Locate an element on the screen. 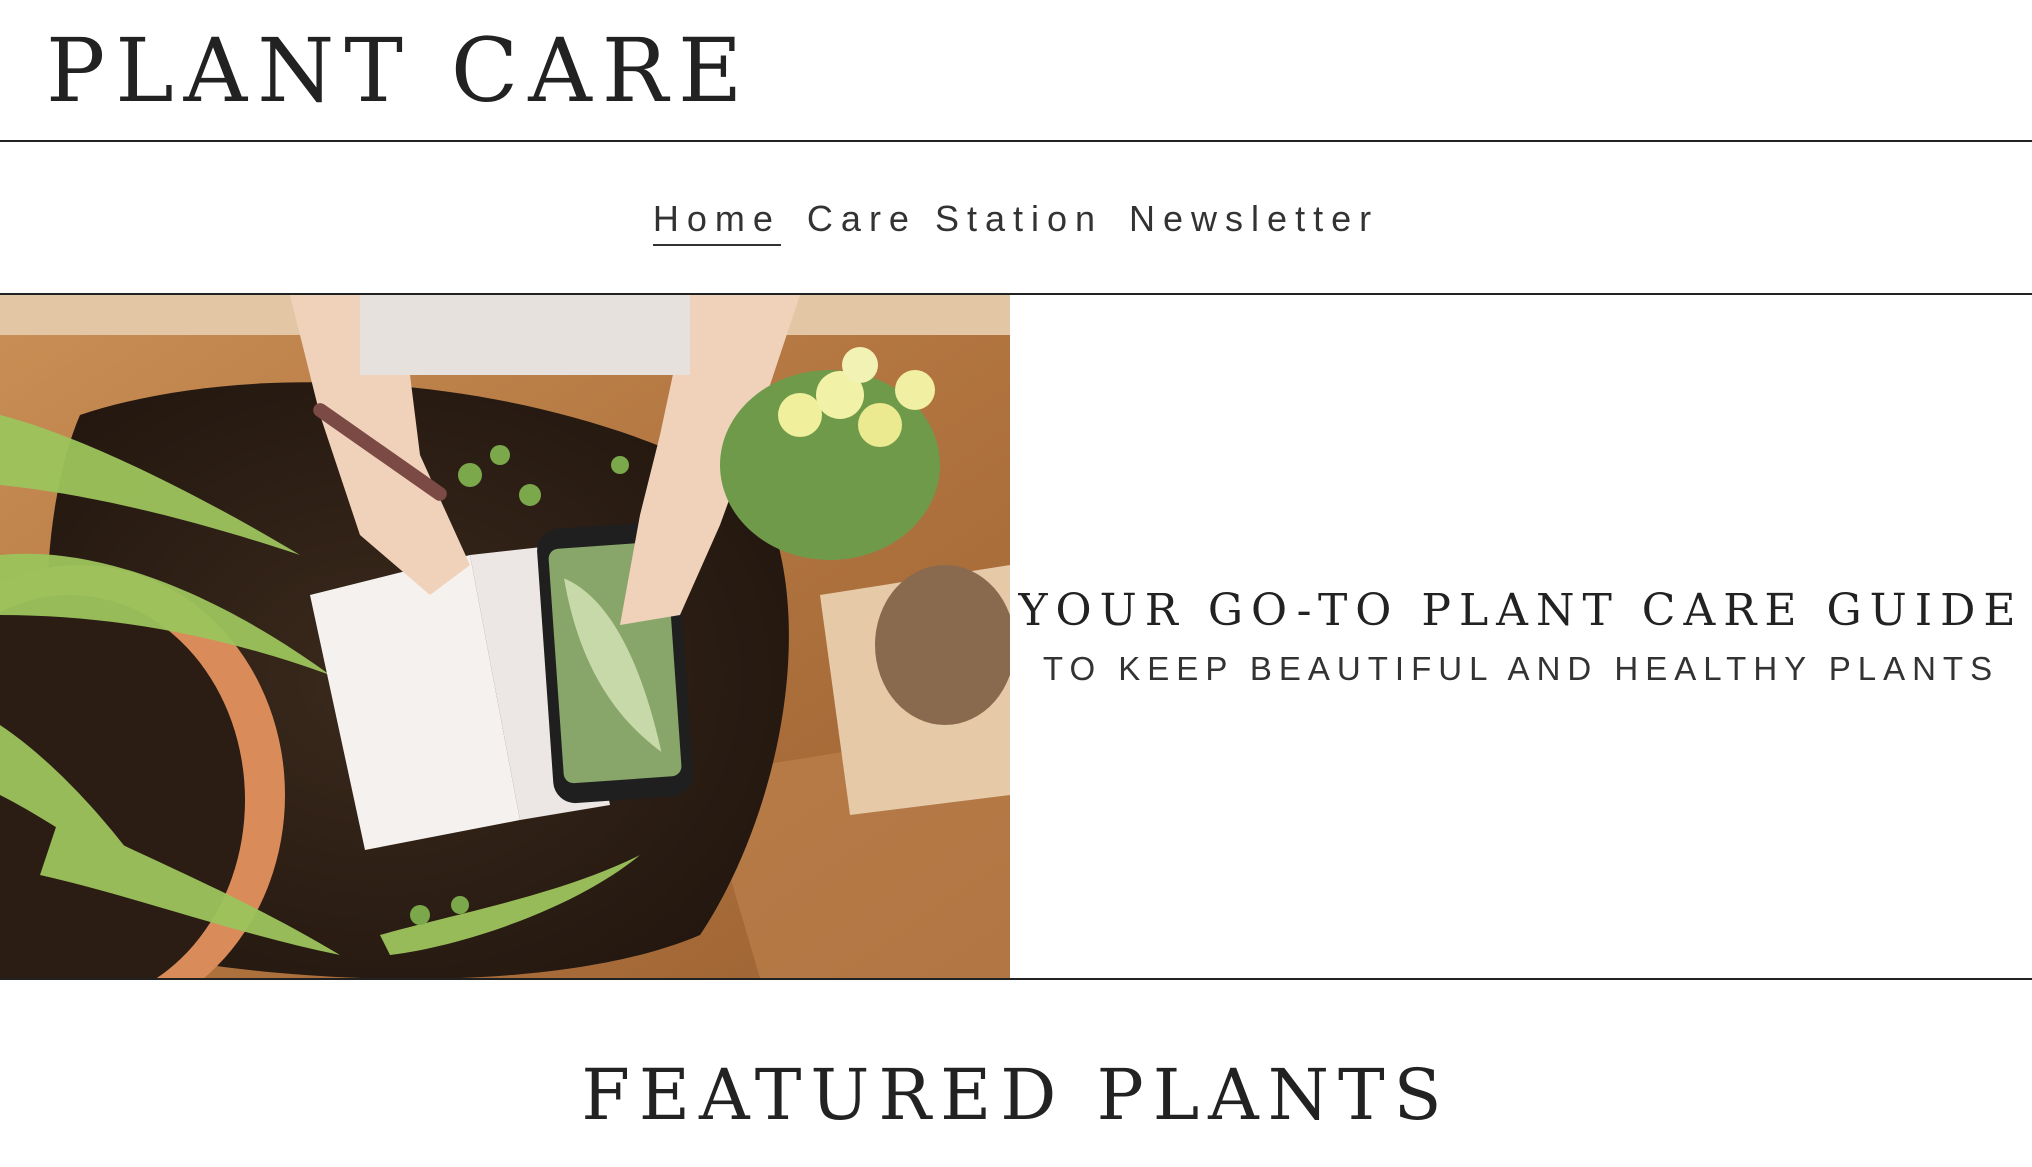 The height and width of the screenshot is (1167, 2032). site-title: PLANT CARE is located at coordinates (399, 71).